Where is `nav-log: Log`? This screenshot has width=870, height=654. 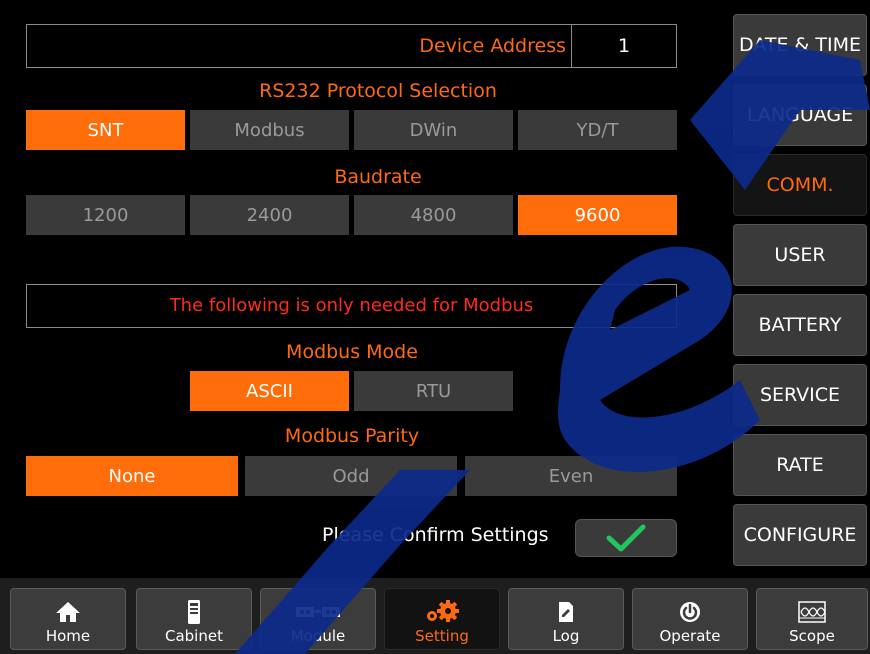 nav-log: Log is located at coordinates (566, 619).